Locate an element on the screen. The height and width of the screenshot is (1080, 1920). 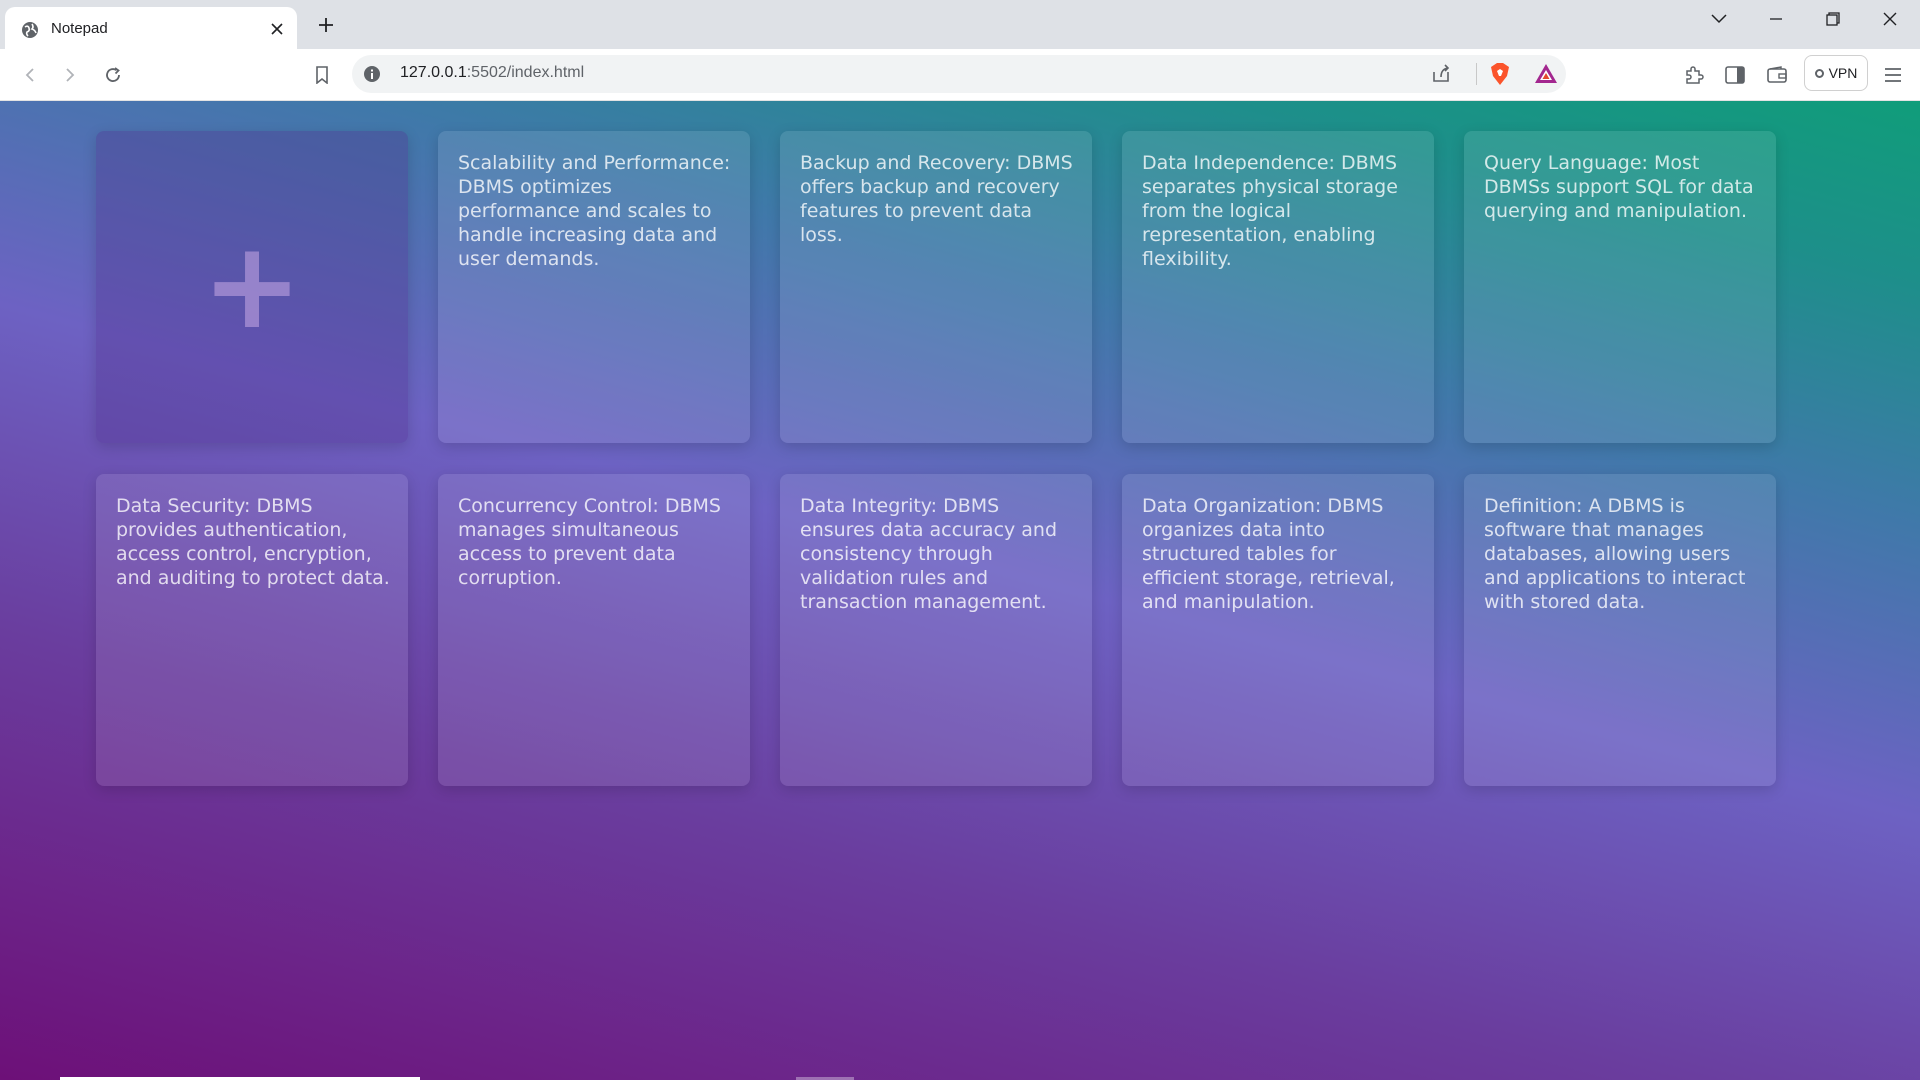
extensions-button is located at coordinates (1694, 75).